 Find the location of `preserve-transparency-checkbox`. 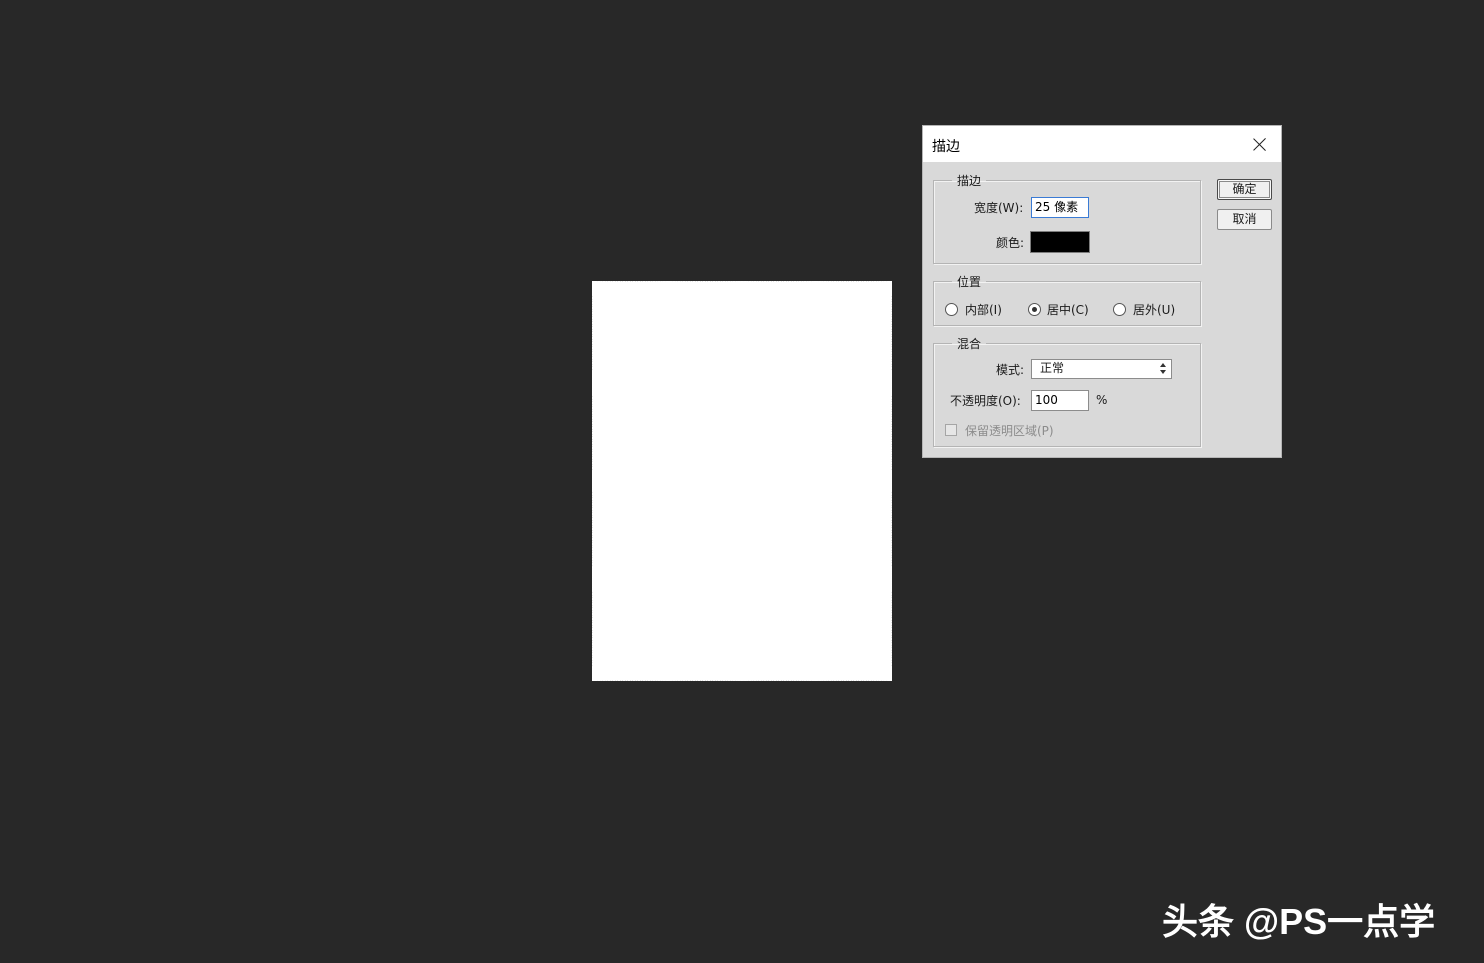

preserve-transparency-checkbox is located at coordinates (951, 430).